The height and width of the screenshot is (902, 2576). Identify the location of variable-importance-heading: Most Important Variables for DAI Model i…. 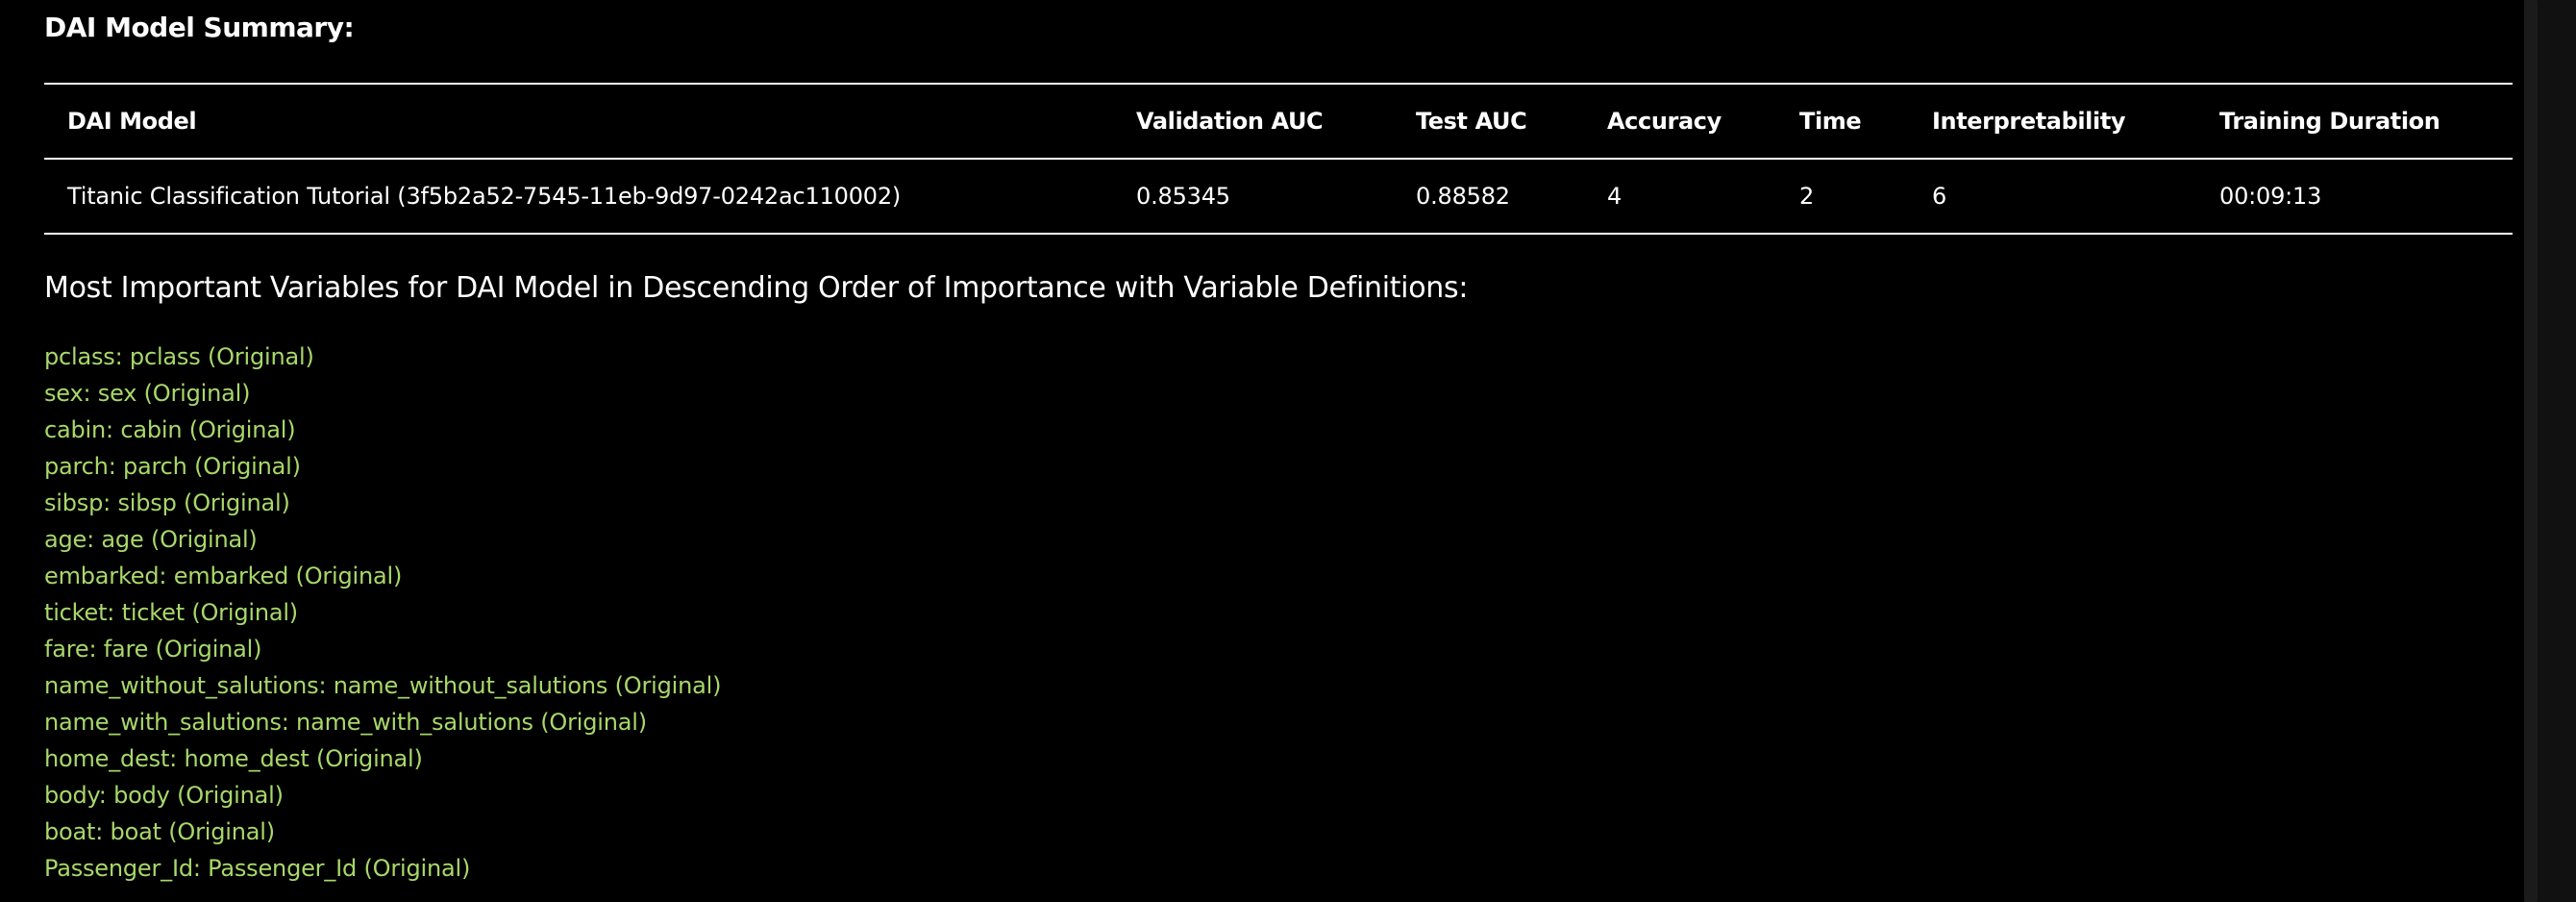
(756, 288).